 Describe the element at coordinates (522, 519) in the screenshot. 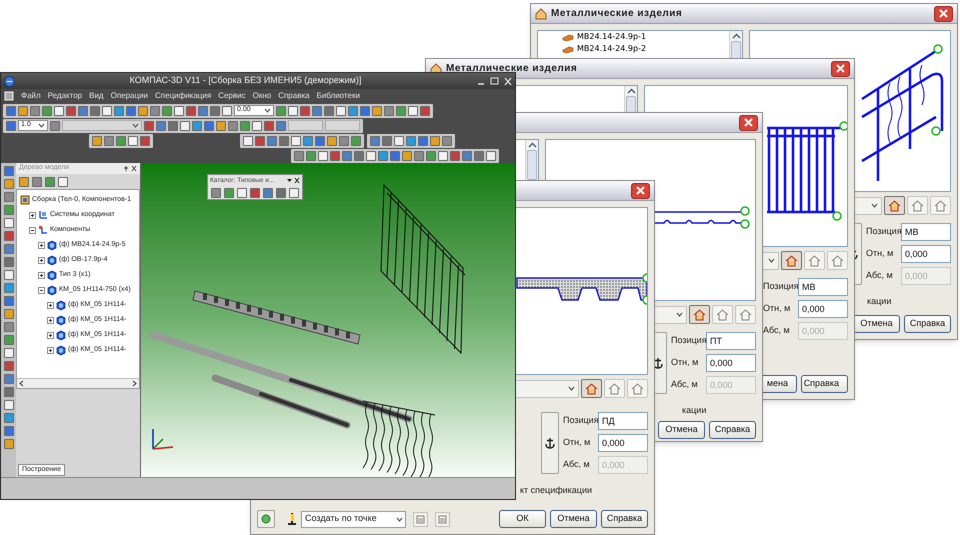

I see `dialog-button: ОК` at that location.